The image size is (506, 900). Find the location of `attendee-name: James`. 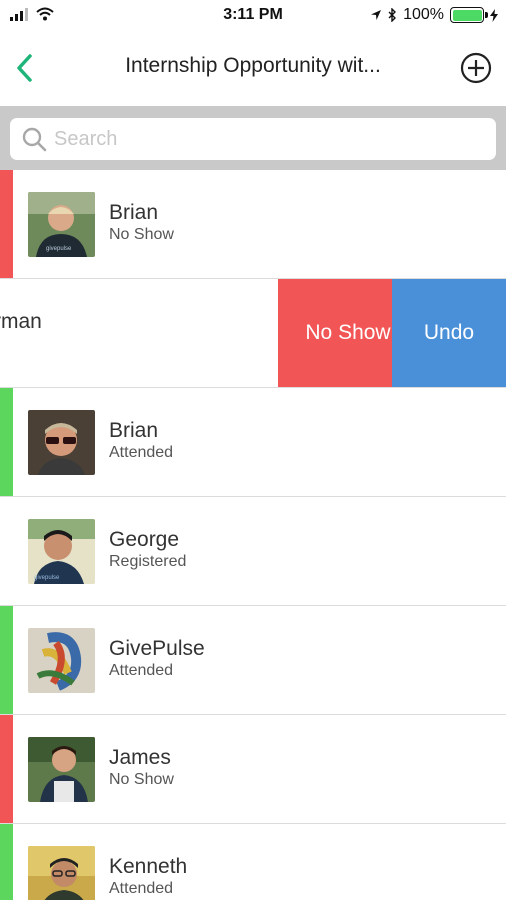

attendee-name: James is located at coordinates (140, 757).